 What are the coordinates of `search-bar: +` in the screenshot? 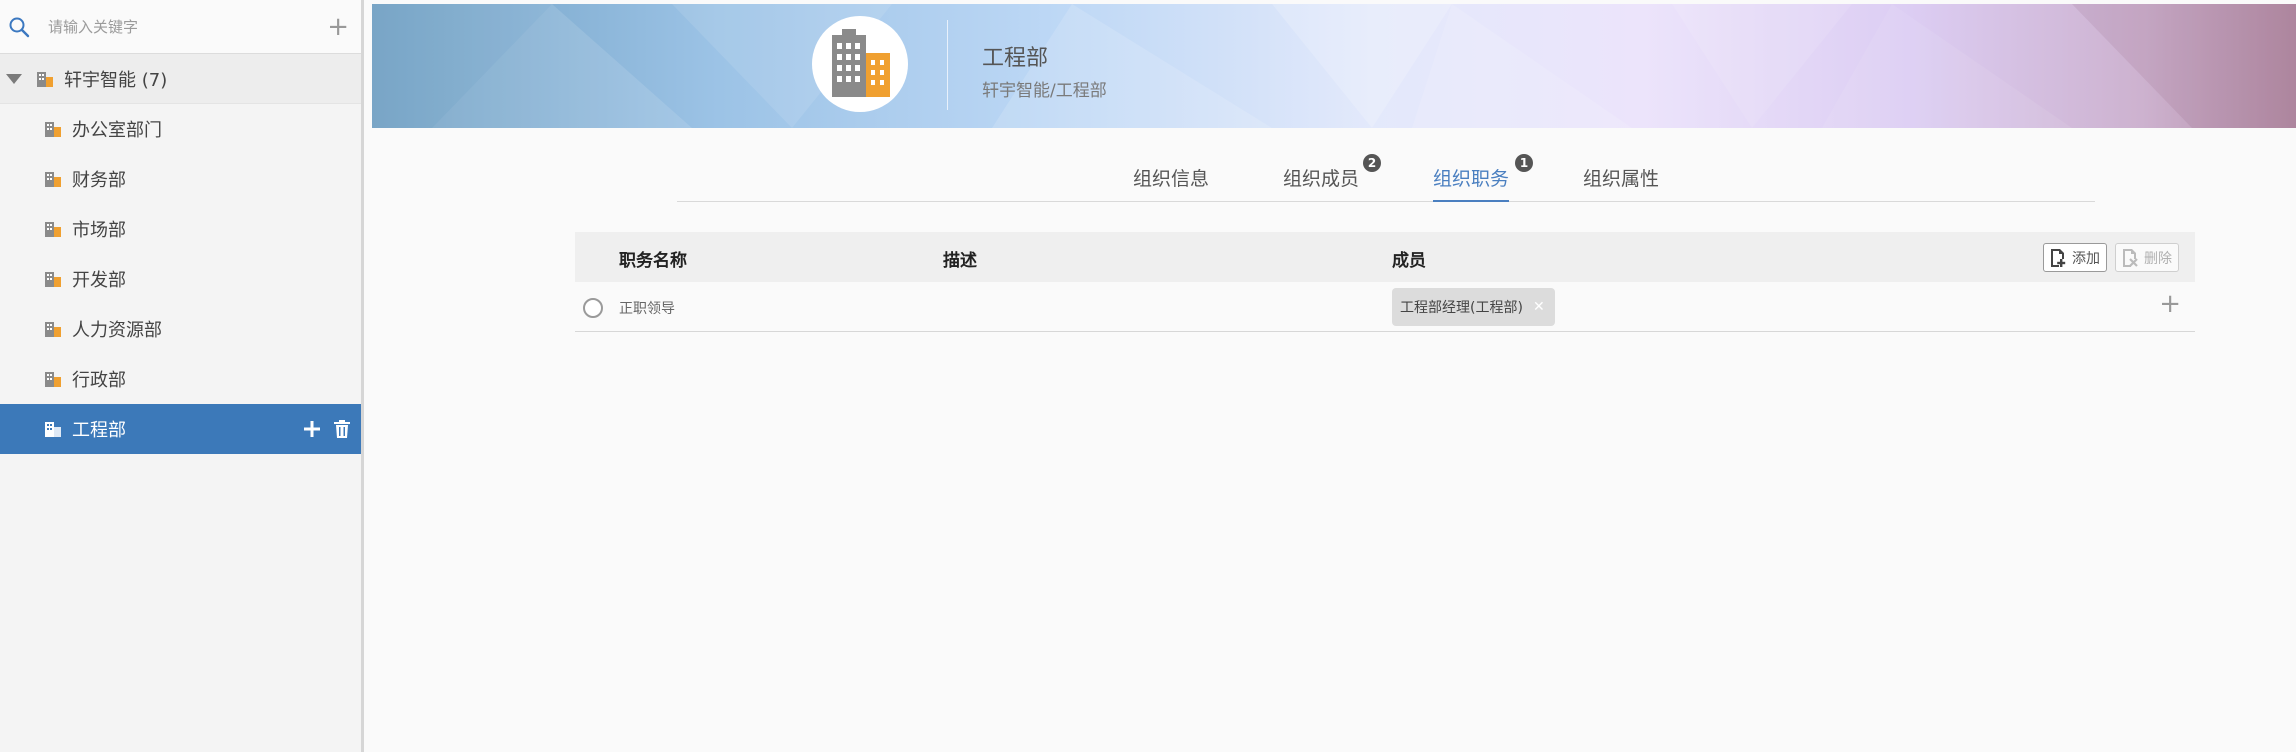 It's located at (180, 27).